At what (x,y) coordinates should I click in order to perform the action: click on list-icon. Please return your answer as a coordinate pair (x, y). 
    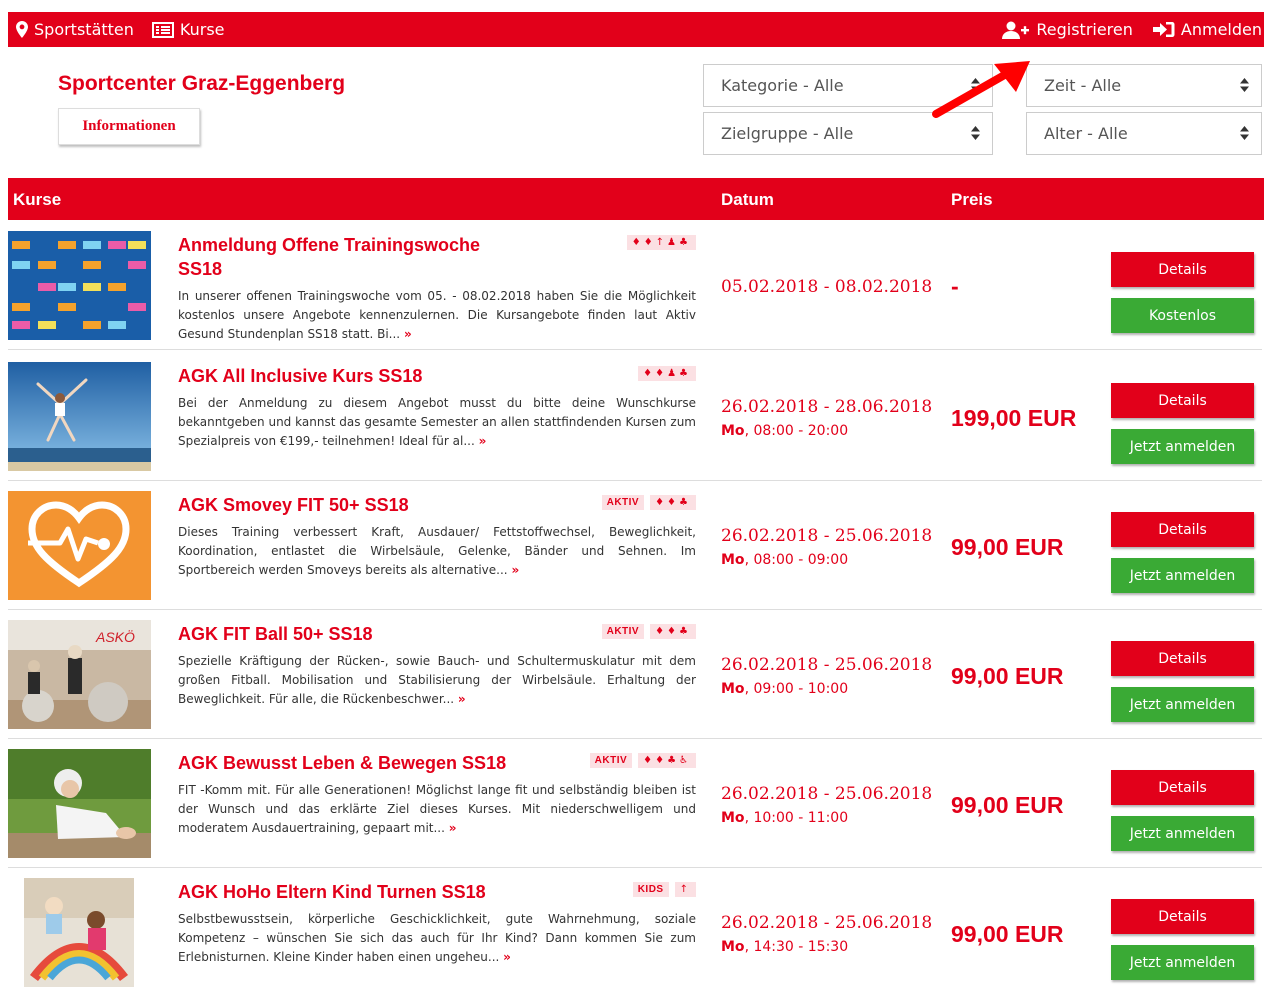
    Looking at the image, I should click on (162, 29).